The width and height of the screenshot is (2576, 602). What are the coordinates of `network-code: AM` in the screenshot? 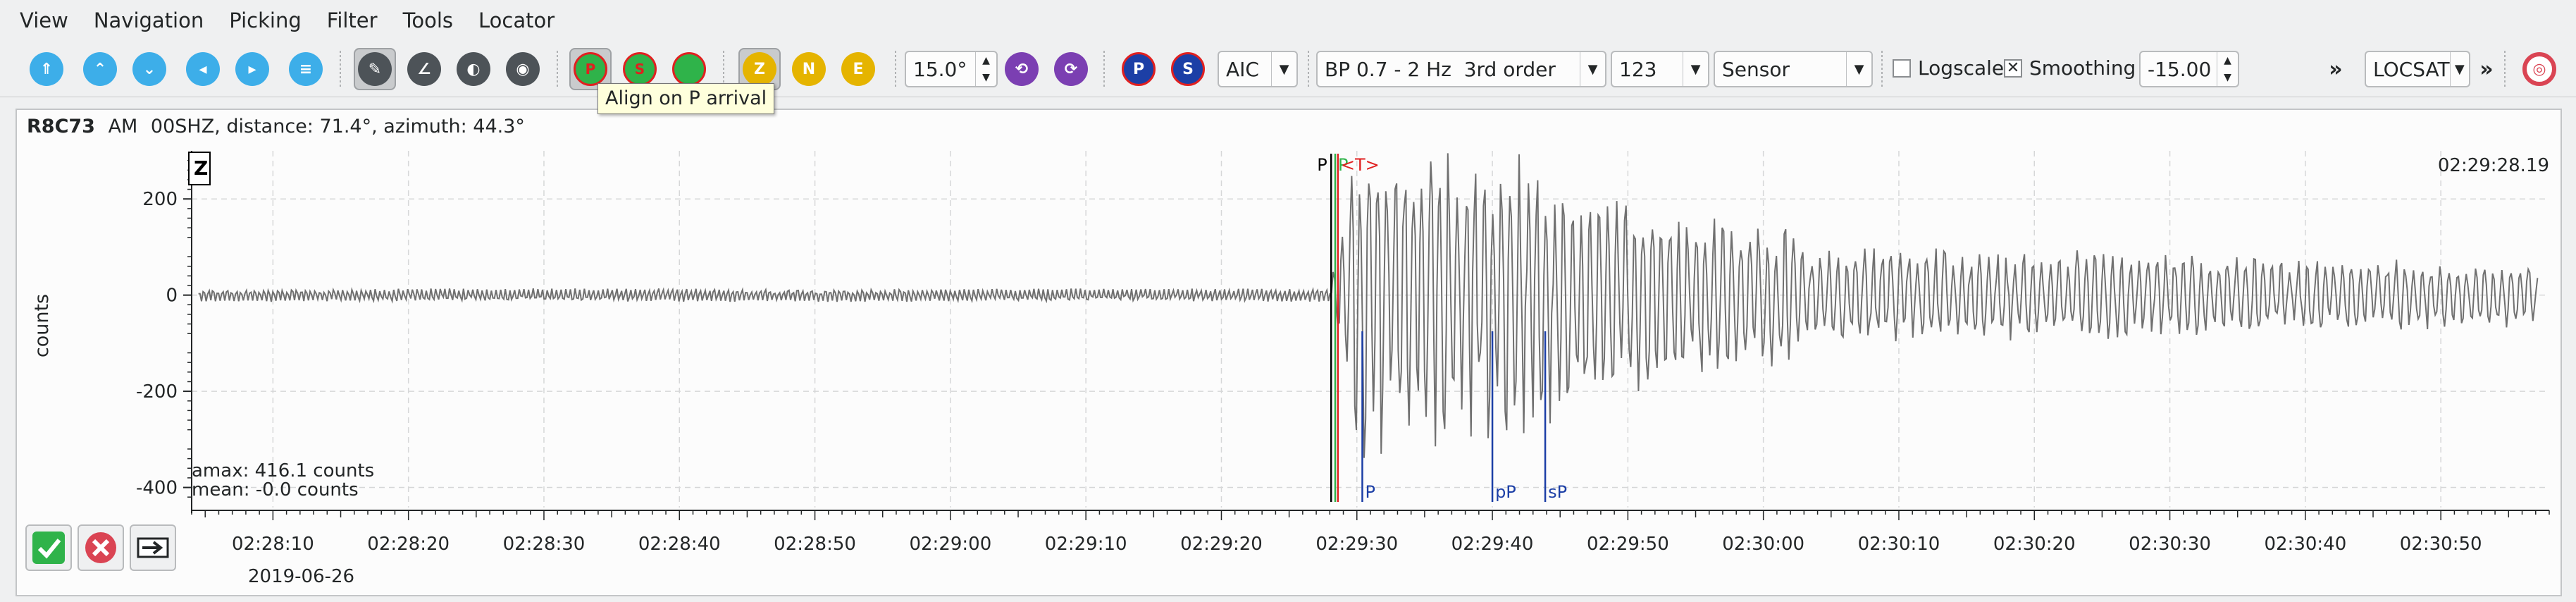 It's located at (123, 127).